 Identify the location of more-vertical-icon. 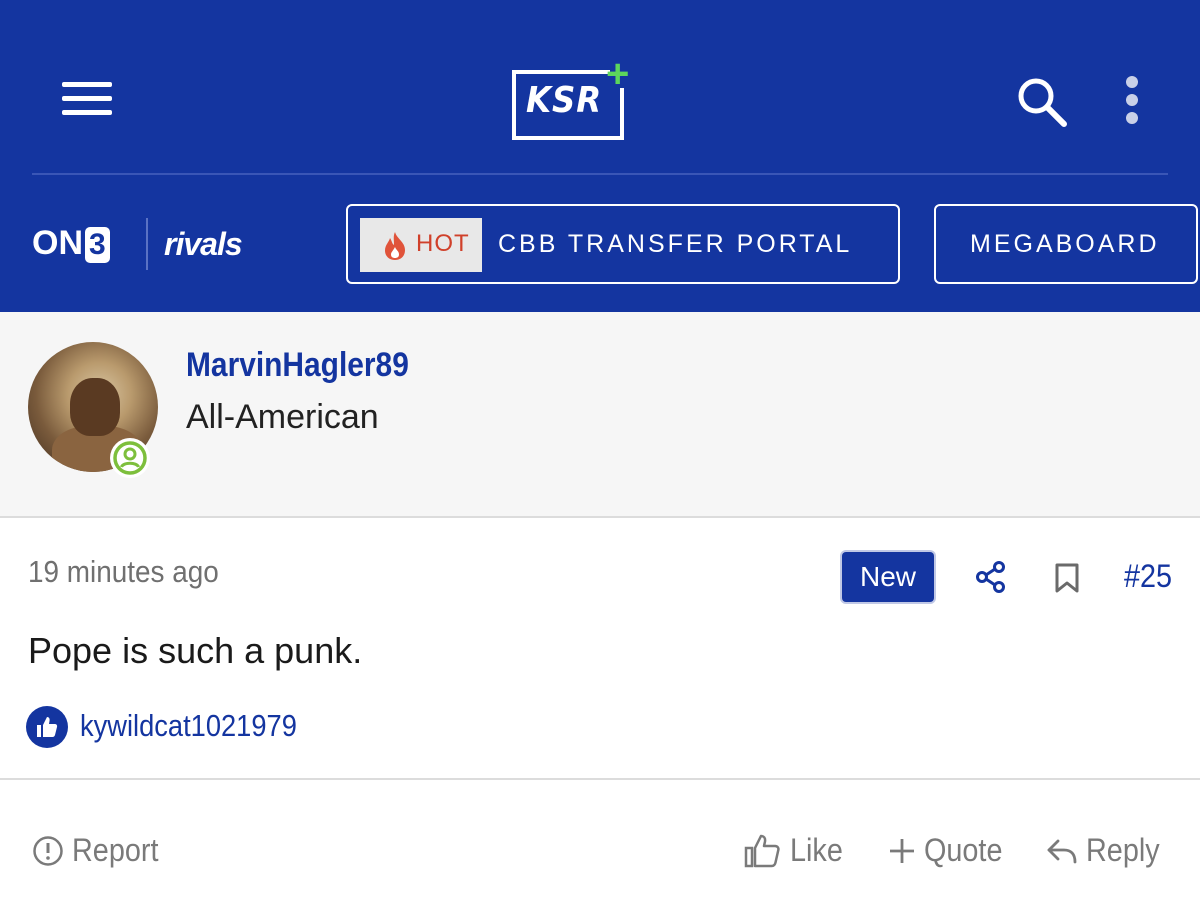
(1132, 101).